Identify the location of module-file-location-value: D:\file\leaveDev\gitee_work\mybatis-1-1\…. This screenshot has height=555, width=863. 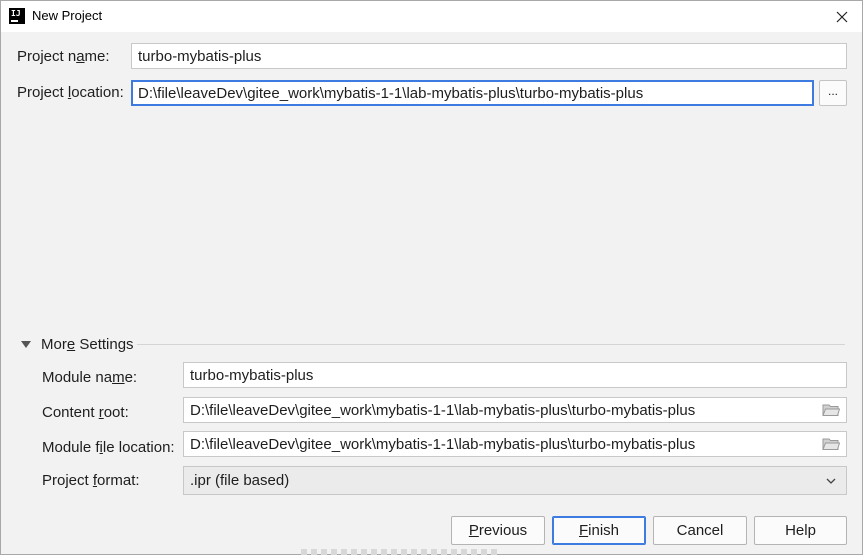
(443, 444).